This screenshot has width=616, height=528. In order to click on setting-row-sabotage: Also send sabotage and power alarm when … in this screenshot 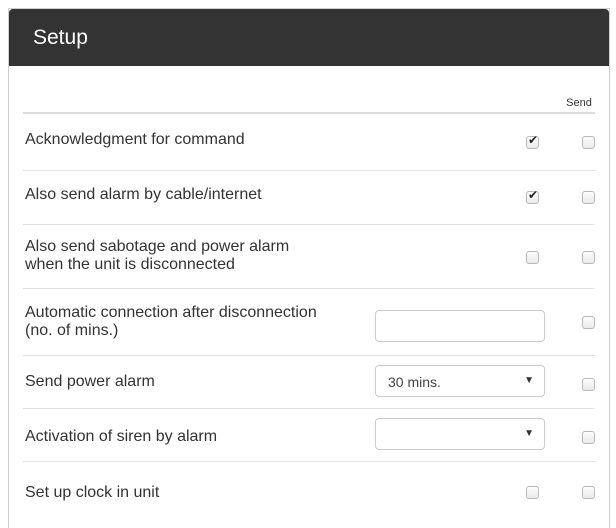, I will do `click(309, 256)`.